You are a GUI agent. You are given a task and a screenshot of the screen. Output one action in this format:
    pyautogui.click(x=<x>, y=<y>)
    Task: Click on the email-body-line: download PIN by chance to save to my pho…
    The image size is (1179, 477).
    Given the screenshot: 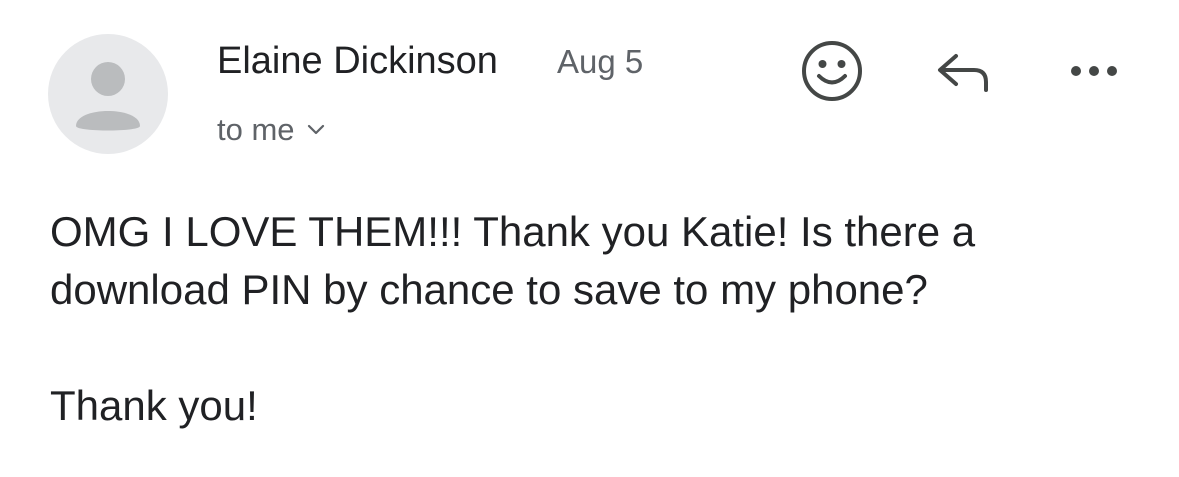 What is the action you would take?
    pyautogui.click(x=489, y=289)
    